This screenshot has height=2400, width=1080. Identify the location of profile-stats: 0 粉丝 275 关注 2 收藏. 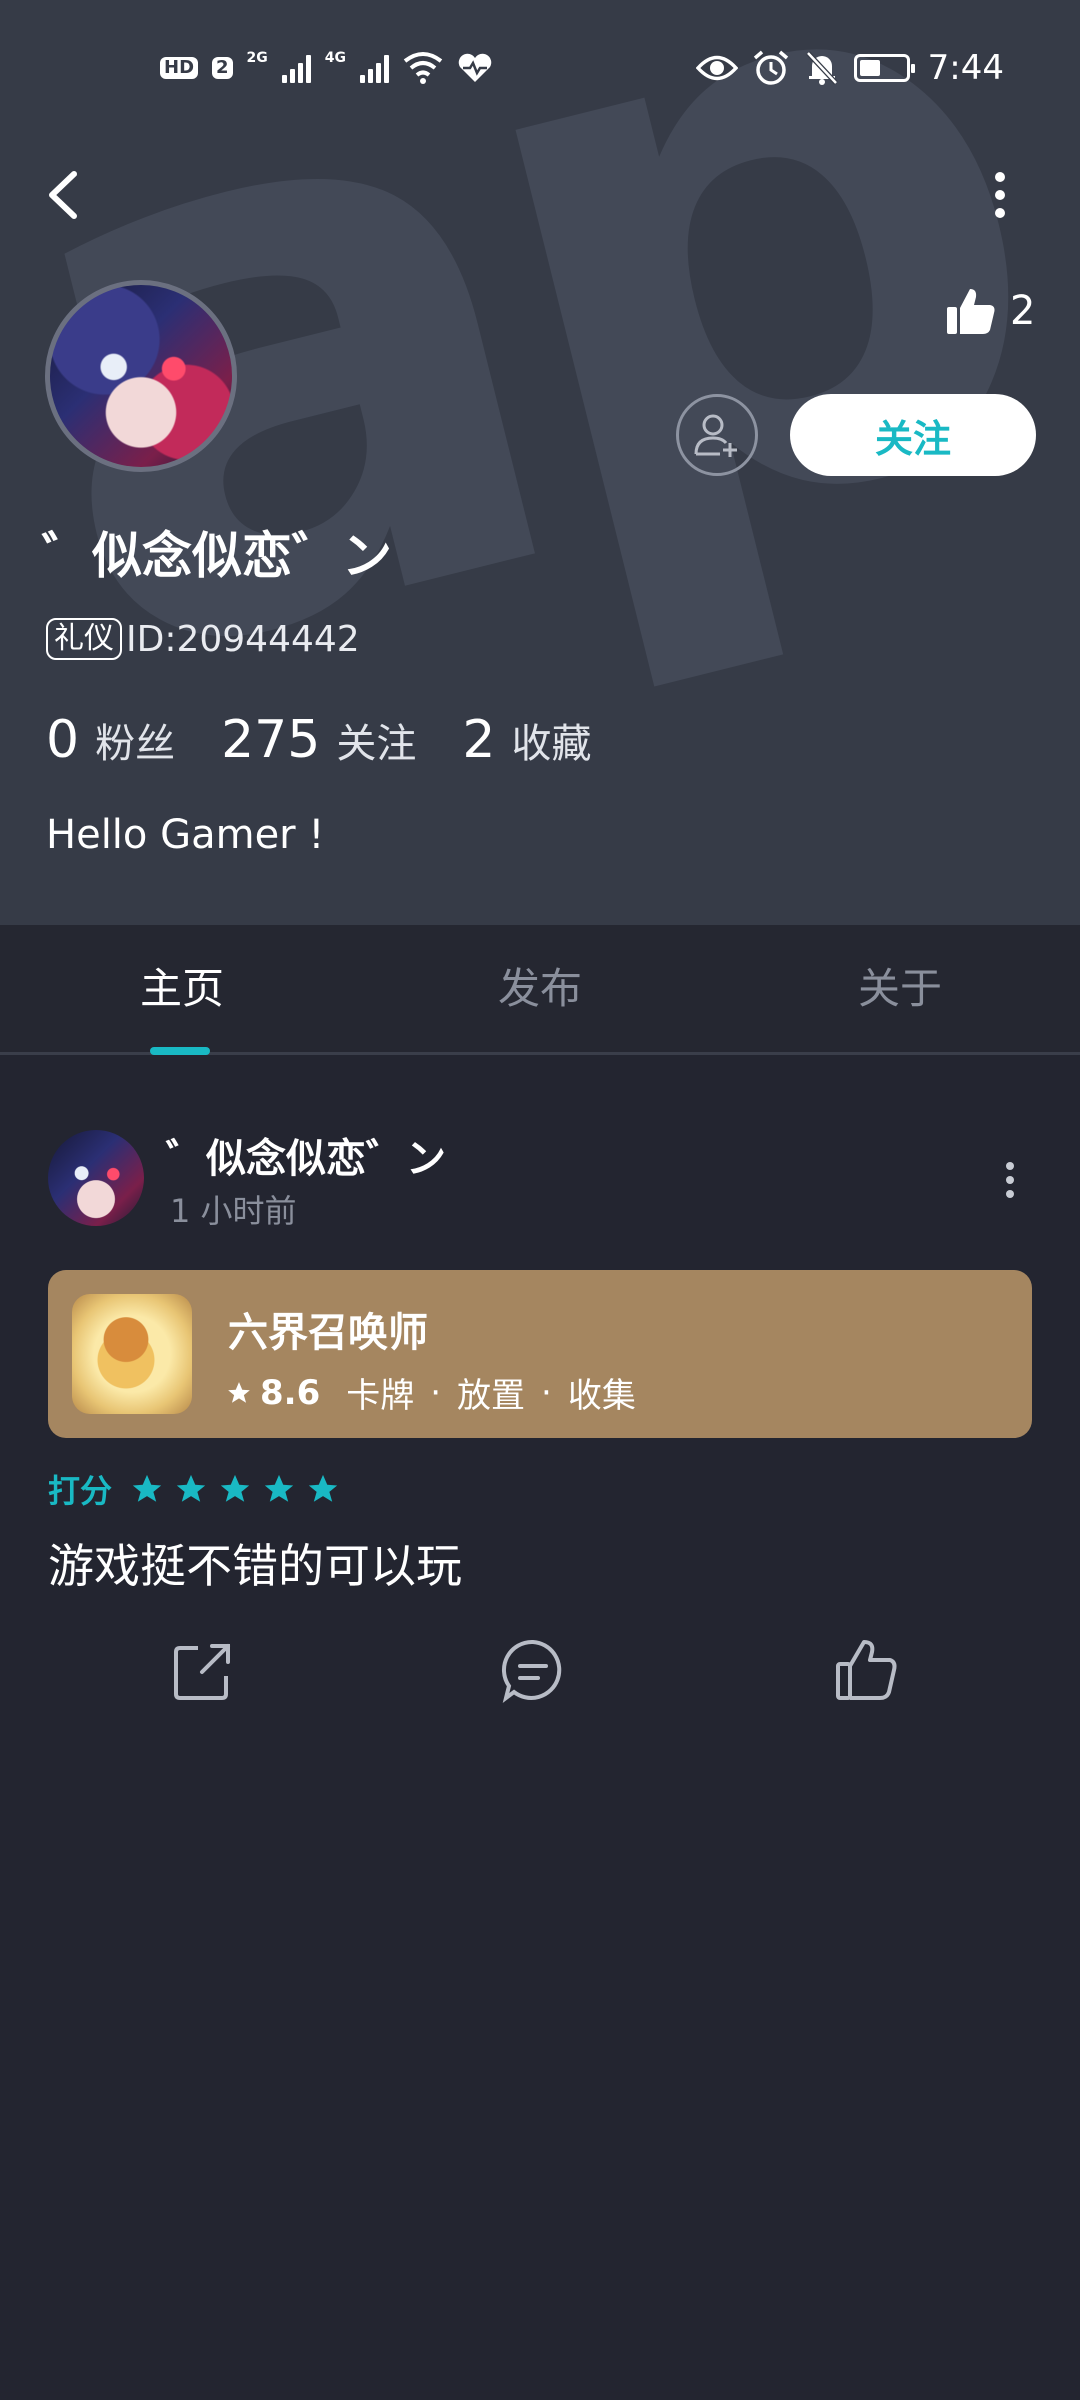
(341, 740).